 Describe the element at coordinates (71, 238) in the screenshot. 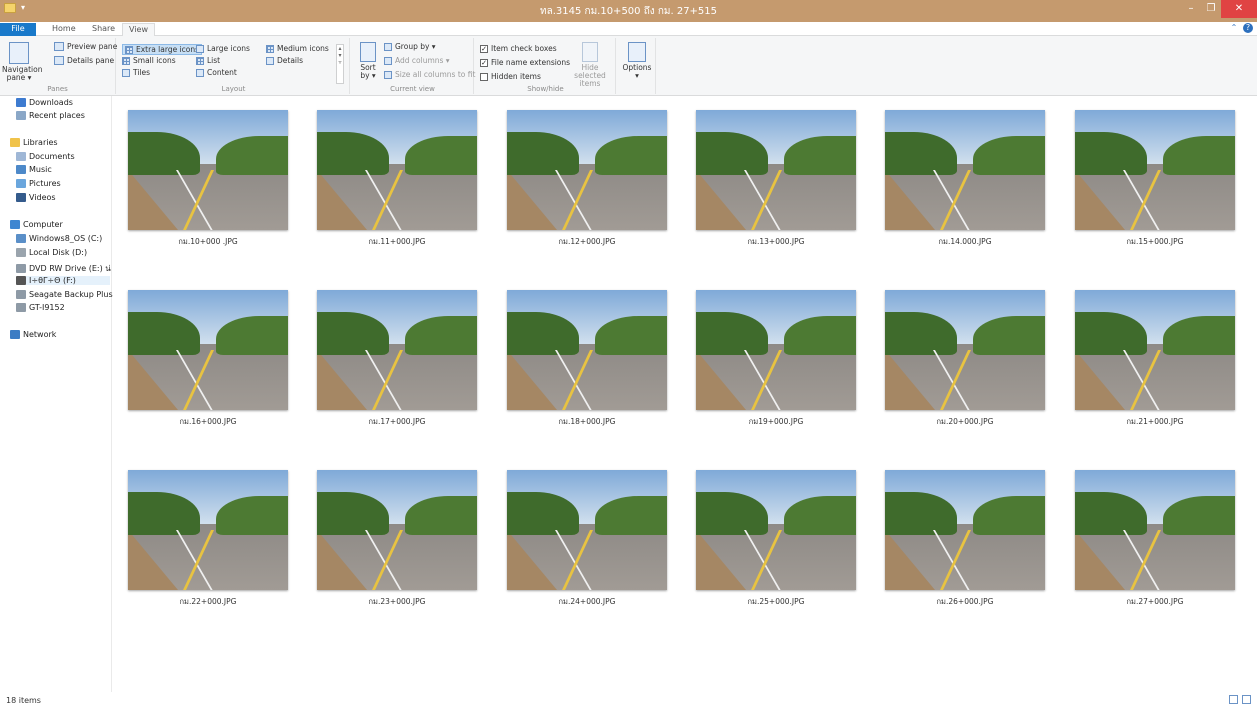

I see `nav-item-drive-c: Windows8_OS (C:)` at that location.